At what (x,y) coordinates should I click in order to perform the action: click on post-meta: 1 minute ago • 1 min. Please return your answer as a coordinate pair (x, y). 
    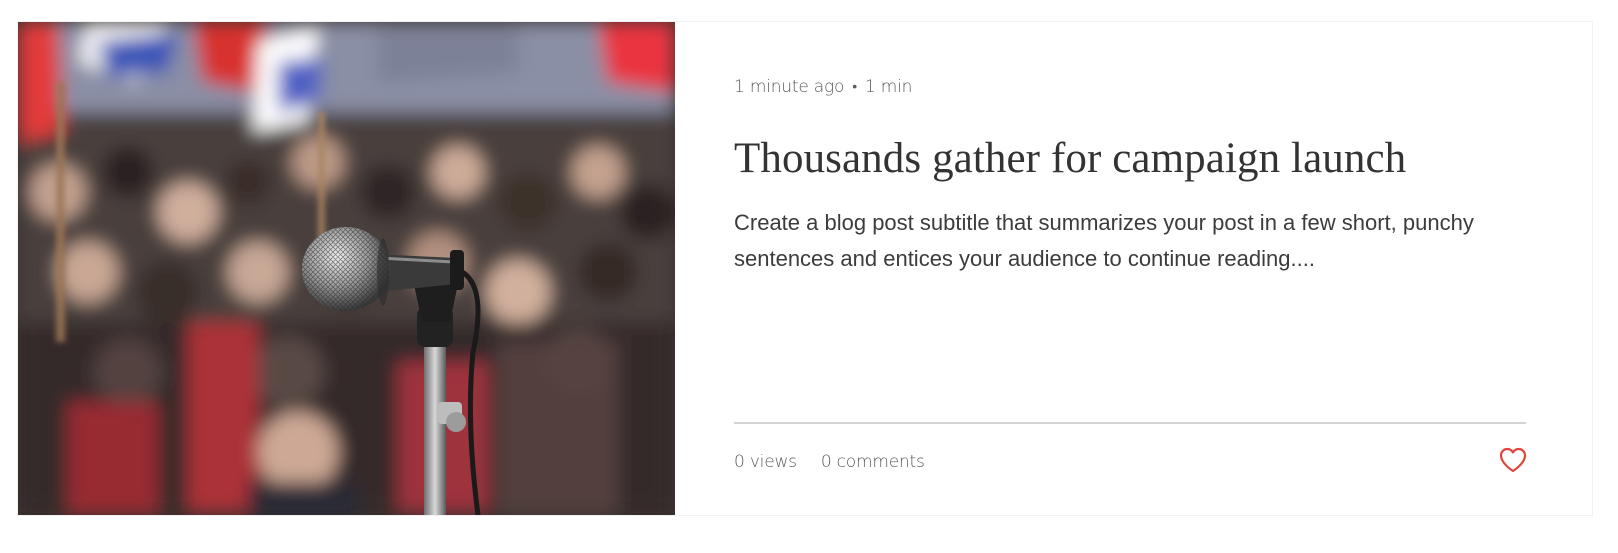
    Looking at the image, I should click on (823, 87).